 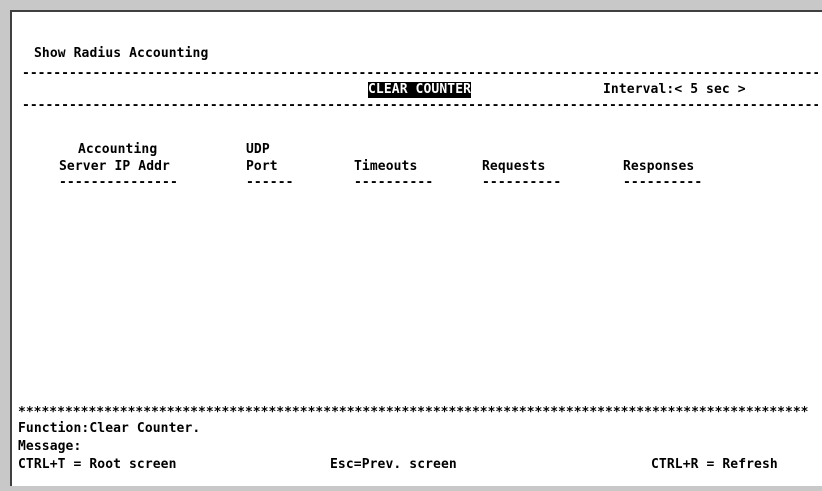 I want to click on col-header-timeouts-underline: ----------, so click(x=394, y=182).